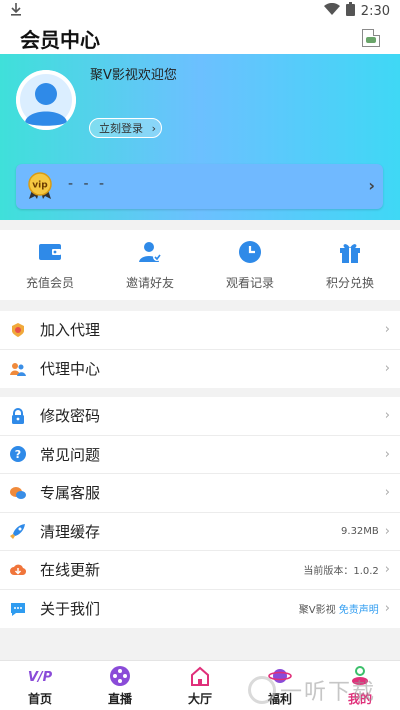  I want to click on menu-faq: ? 常见问题 ›, so click(200, 455).